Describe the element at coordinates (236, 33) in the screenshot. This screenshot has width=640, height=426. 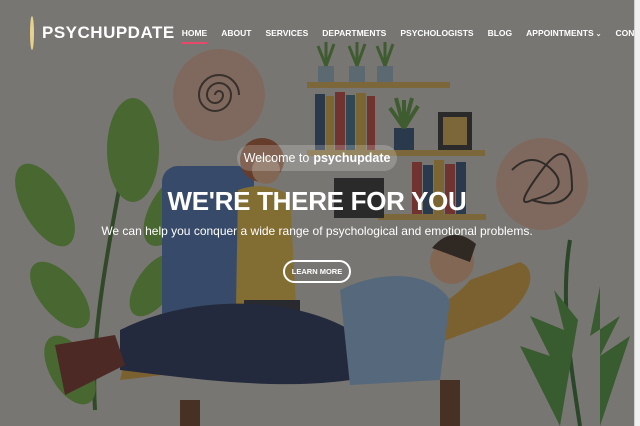
I see `nav-item-about: ABOUT` at that location.